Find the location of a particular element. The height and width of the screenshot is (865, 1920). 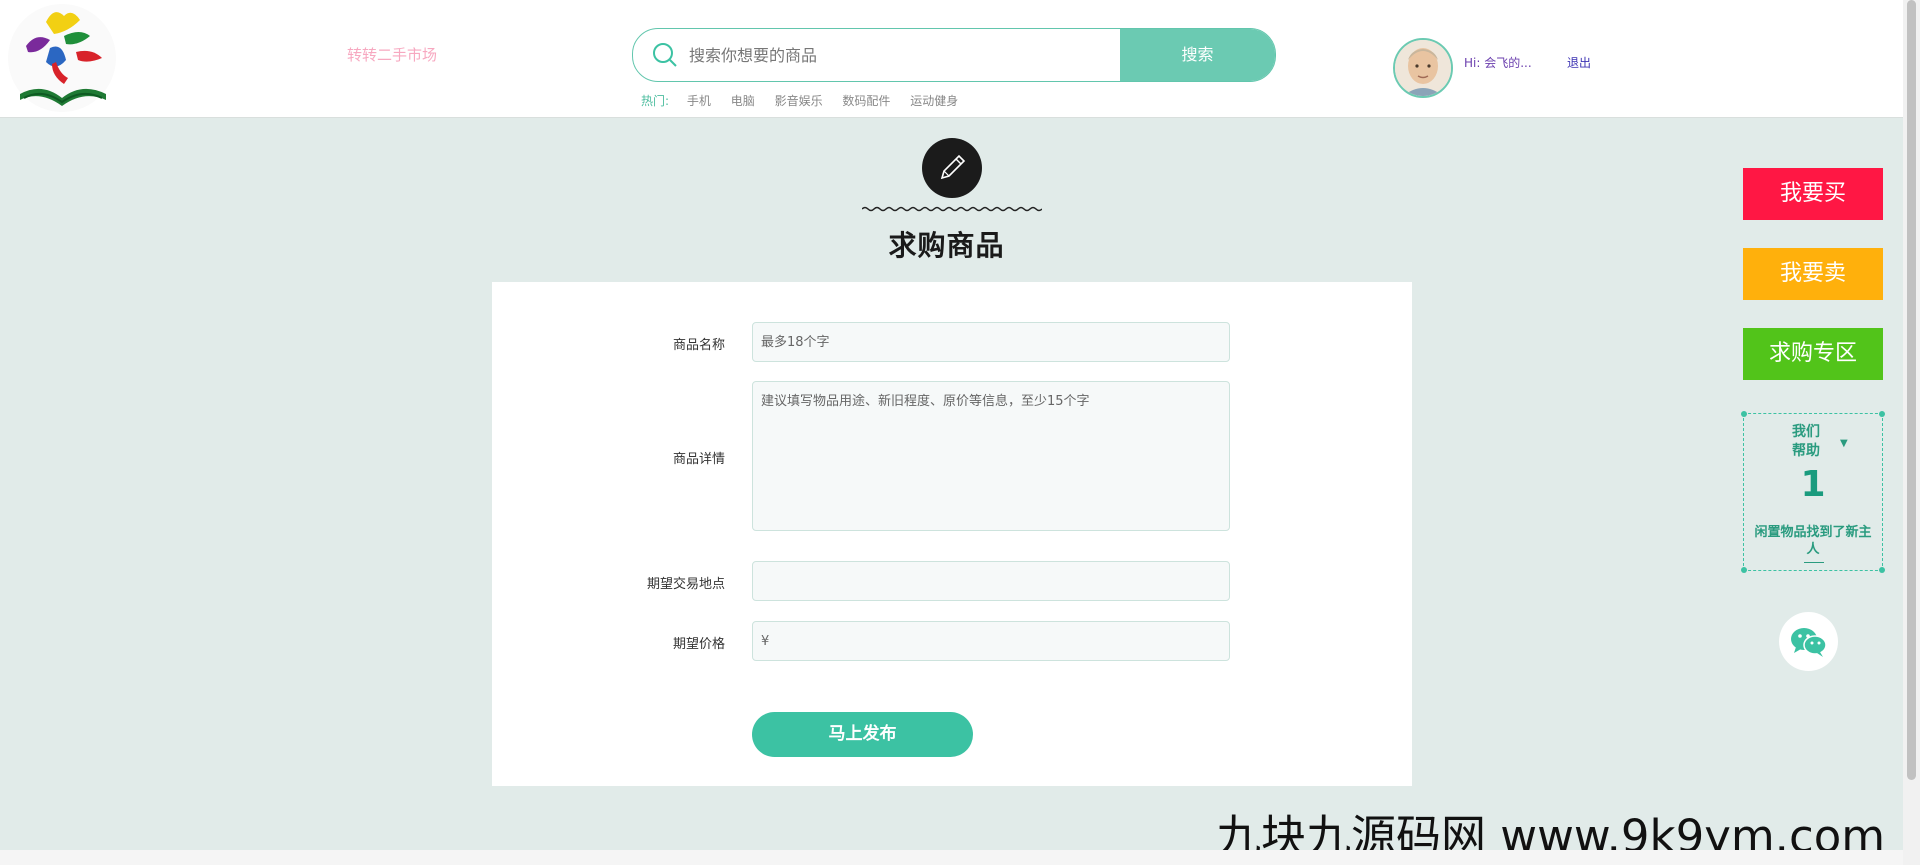

help-heading-line1: 我们 is located at coordinates (1806, 432).